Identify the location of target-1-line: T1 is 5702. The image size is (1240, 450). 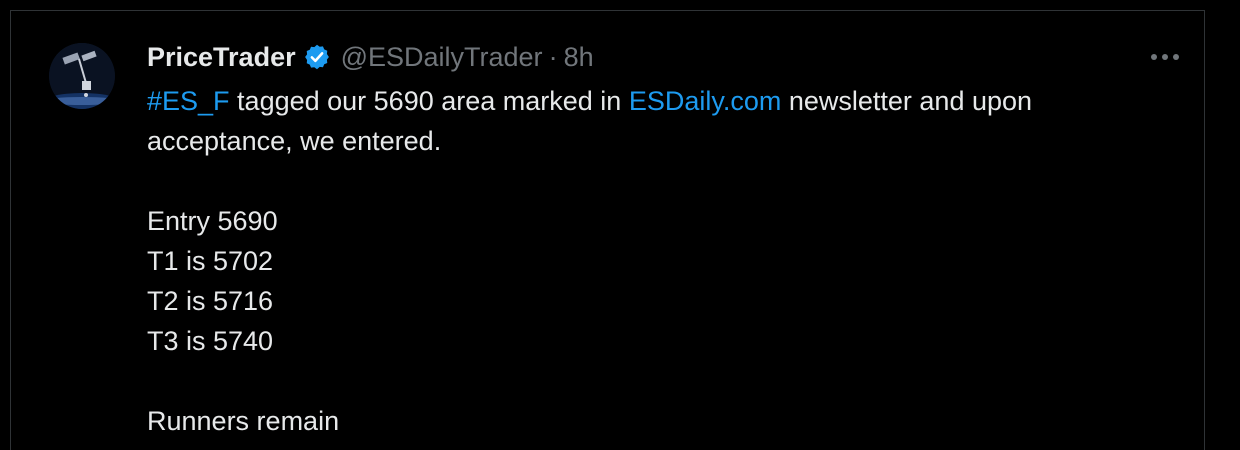
(210, 261).